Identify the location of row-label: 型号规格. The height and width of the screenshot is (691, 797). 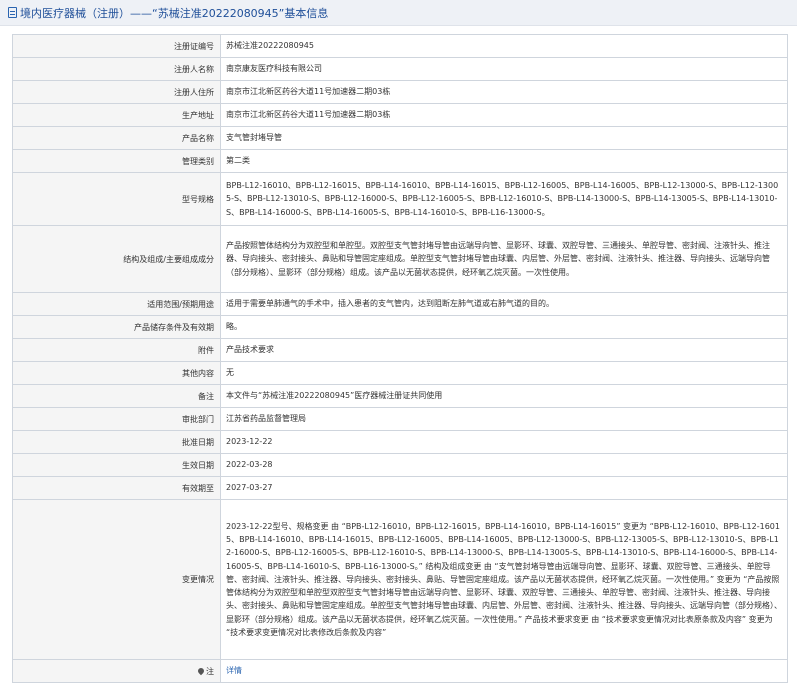
(116, 199).